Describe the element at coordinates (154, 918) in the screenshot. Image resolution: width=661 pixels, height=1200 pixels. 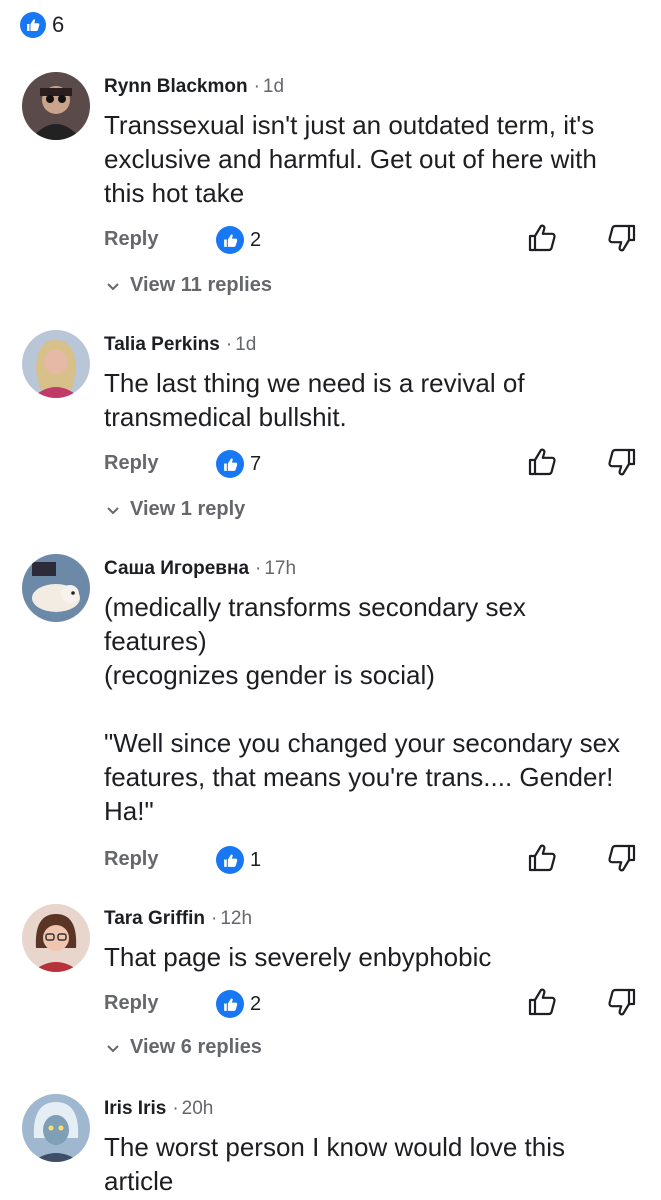
I see `comment-author: Tara Griffin` at that location.